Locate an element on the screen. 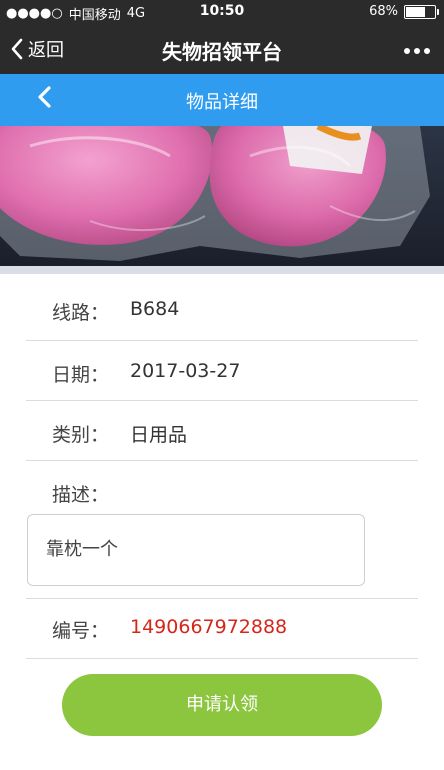  app-title: 失物招领平台 is located at coordinates (222, 52).